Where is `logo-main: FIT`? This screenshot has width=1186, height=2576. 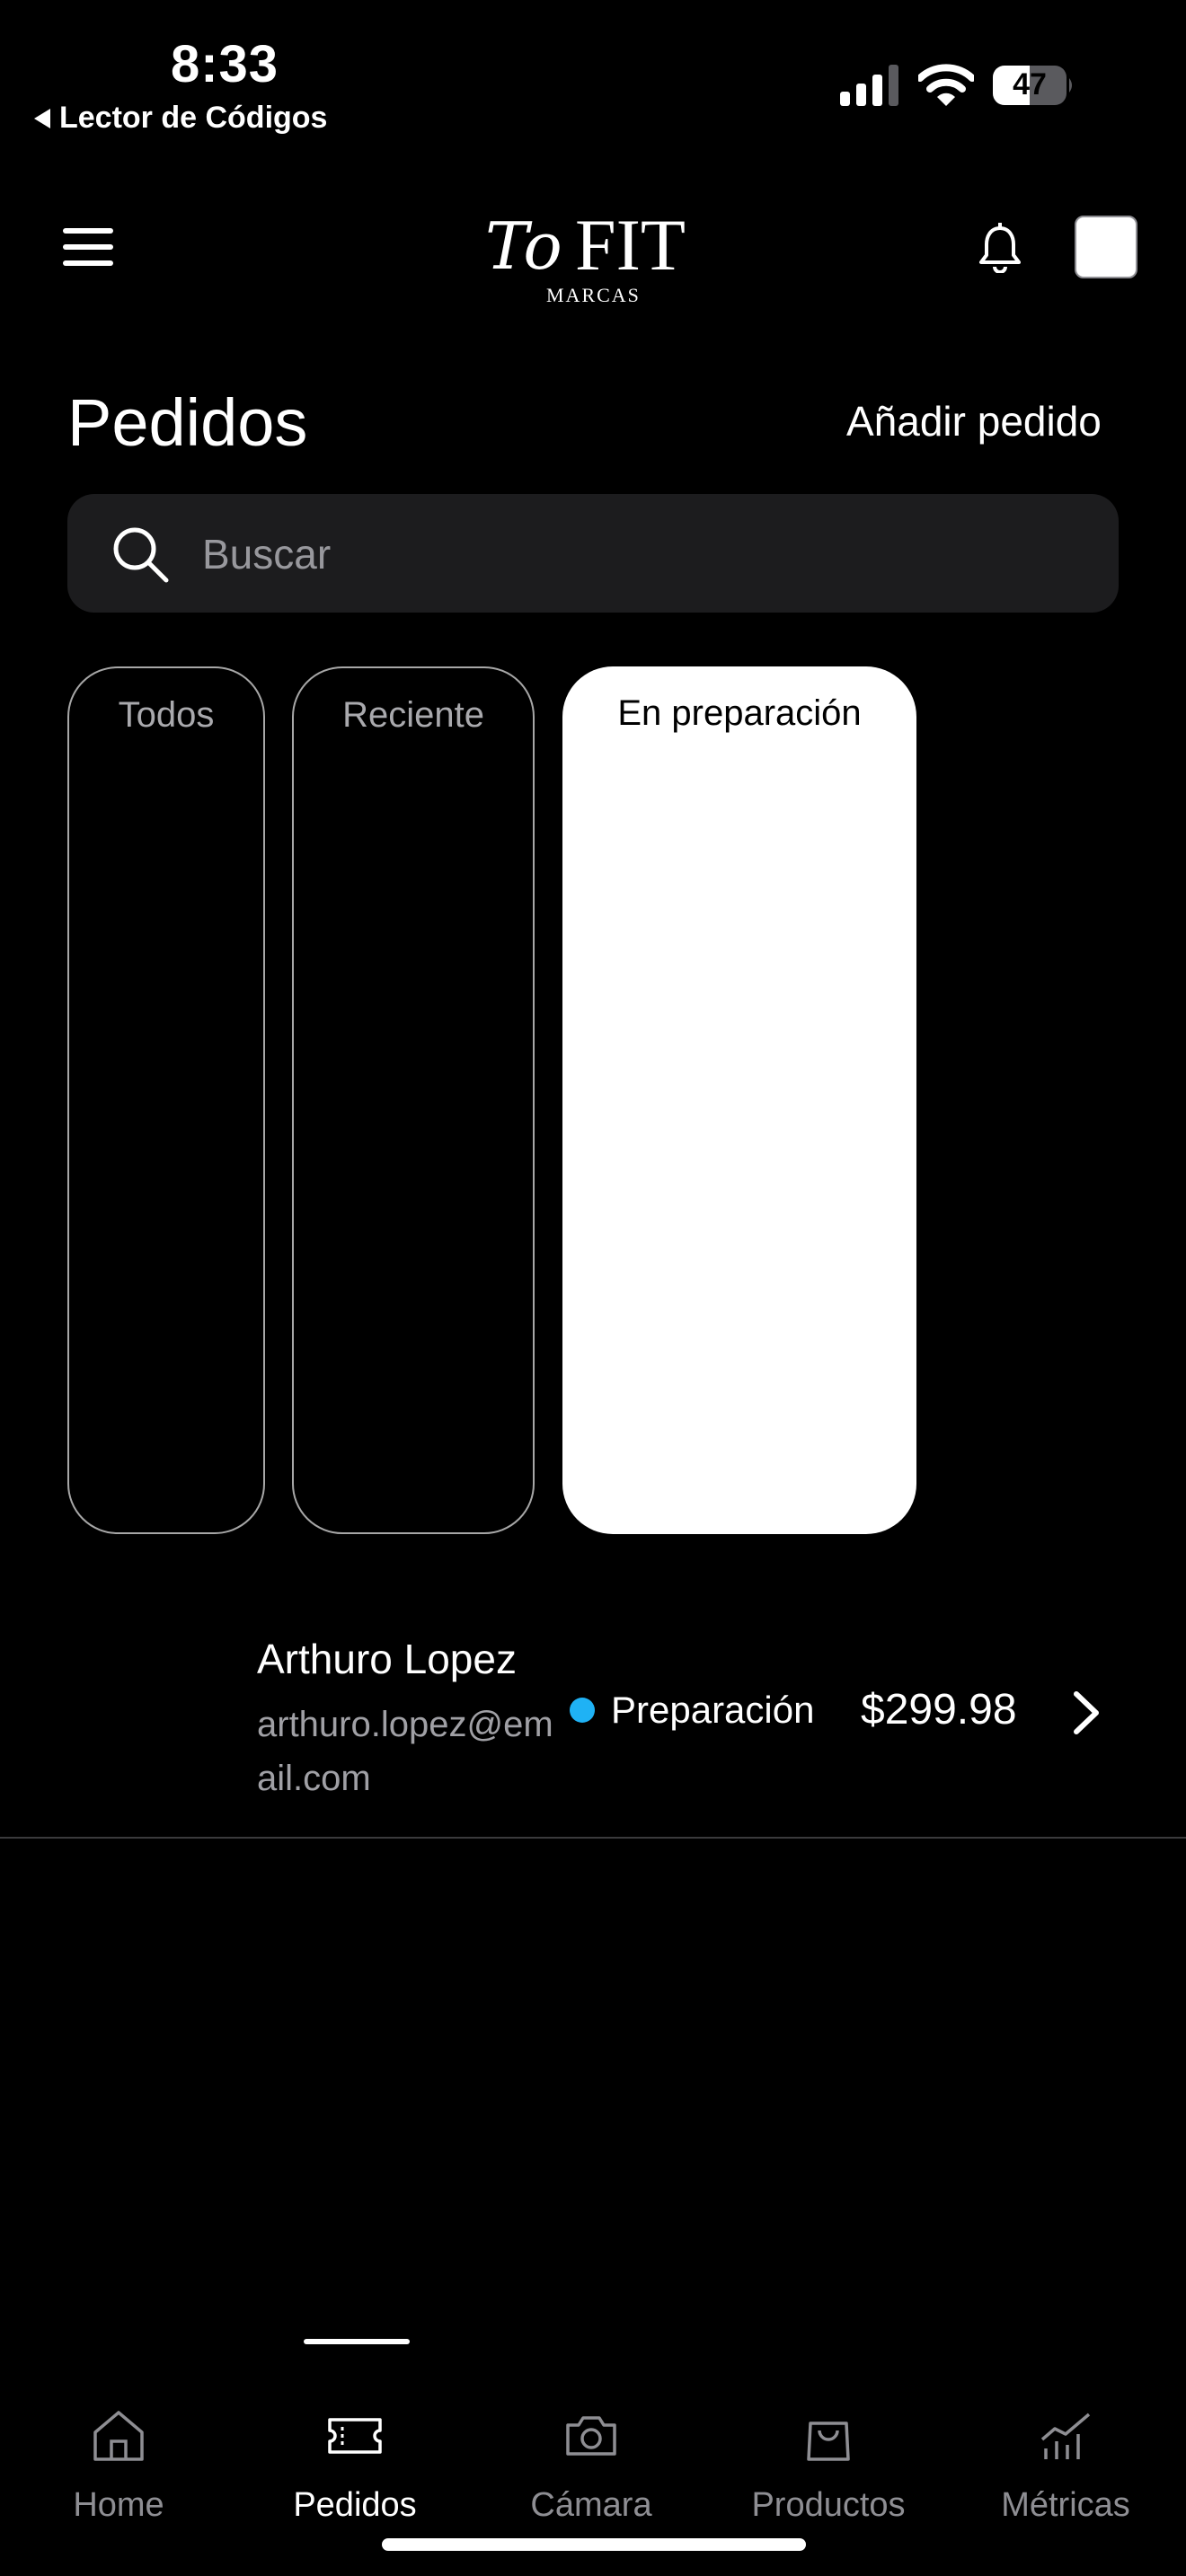 logo-main: FIT is located at coordinates (630, 245).